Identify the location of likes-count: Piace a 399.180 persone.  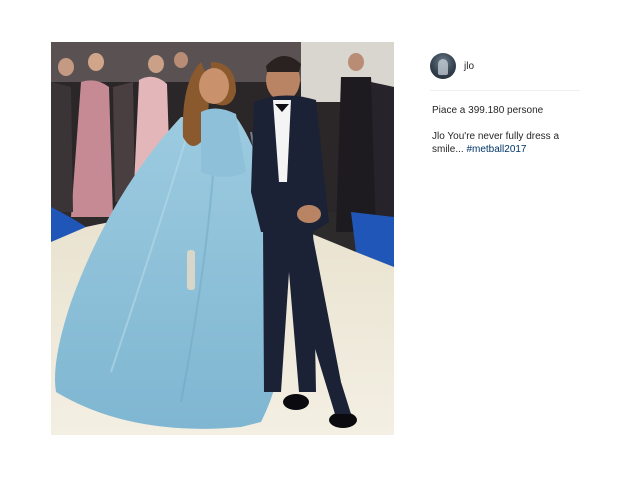
(487, 110).